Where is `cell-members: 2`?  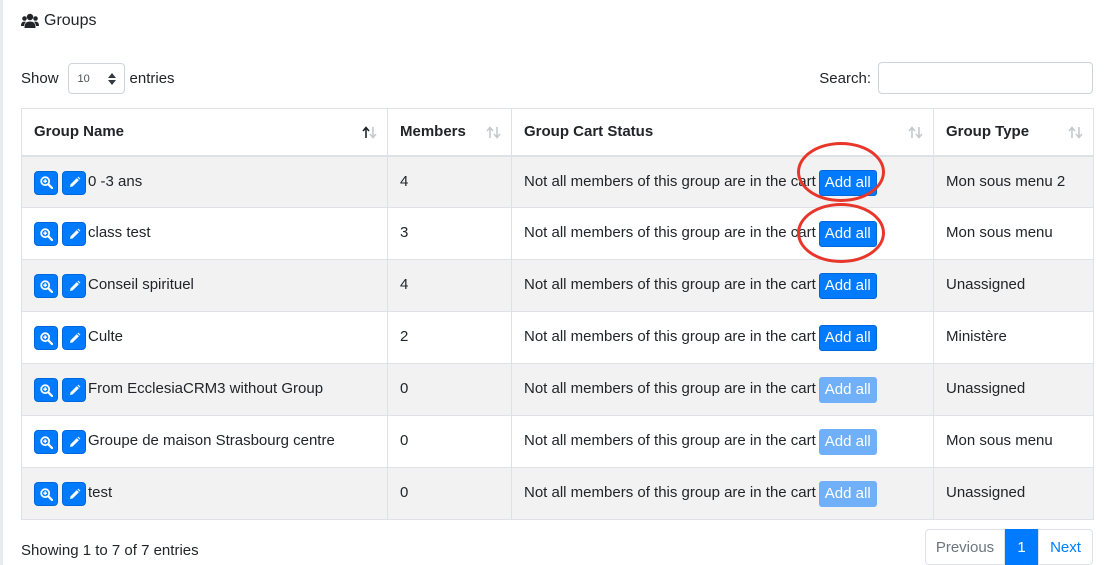
cell-members: 2 is located at coordinates (449, 337).